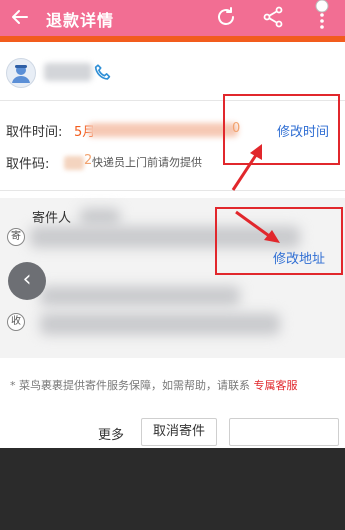 The width and height of the screenshot is (345, 530). Describe the element at coordinates (284, 432) in the screenshot. I see `secondary-action-button` at that location.